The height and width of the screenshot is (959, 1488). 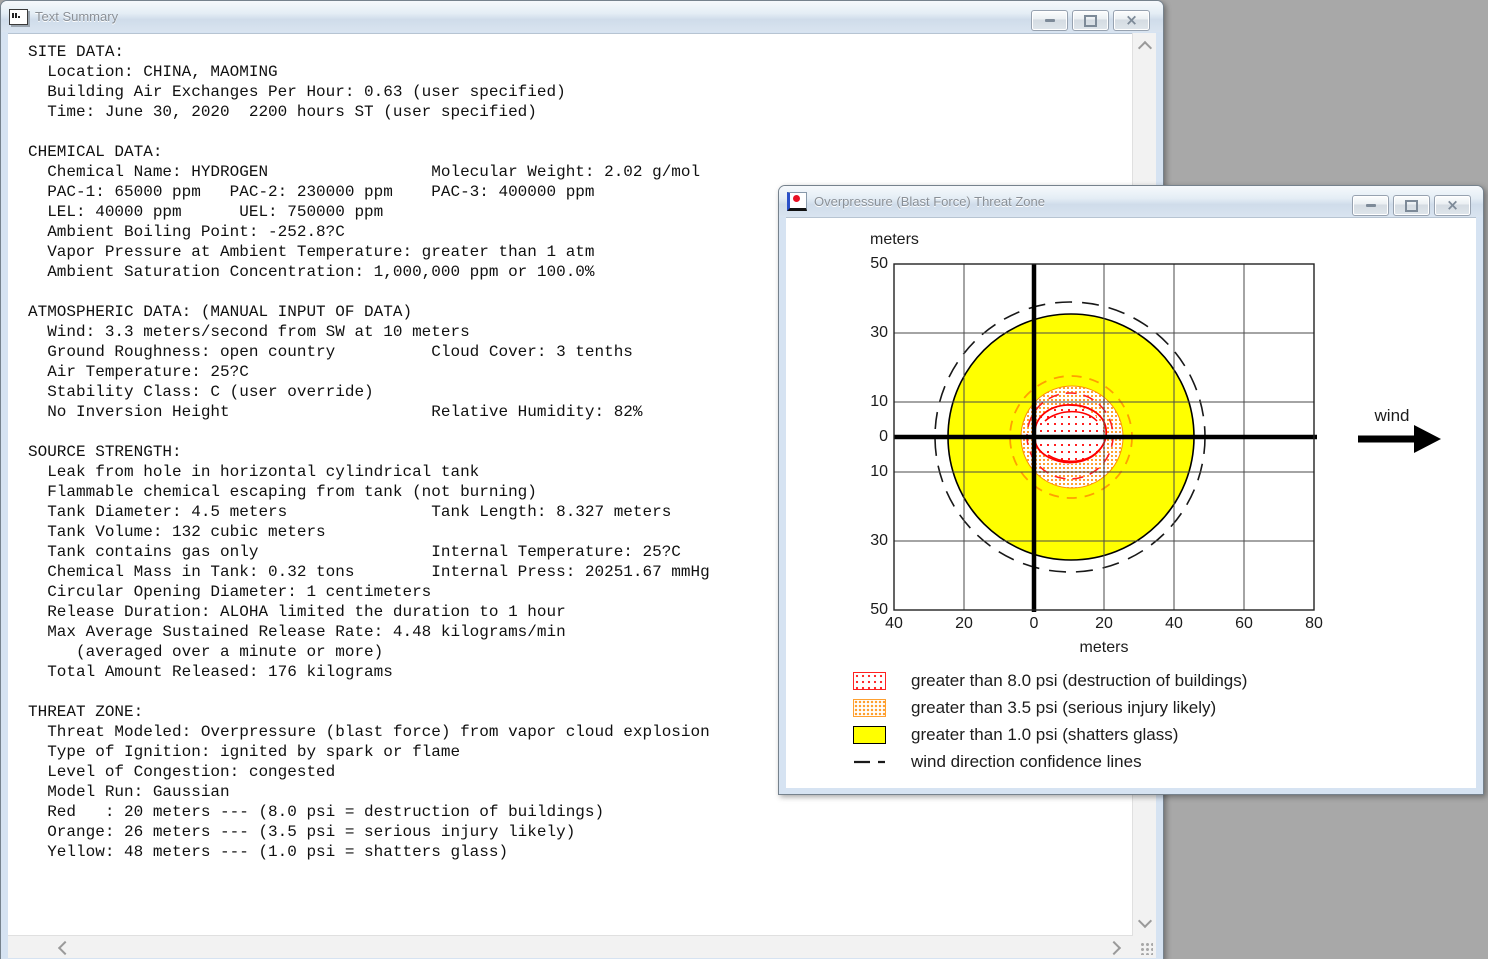 I want to click on scroll-down-icon, so click(x=1145, y=921).